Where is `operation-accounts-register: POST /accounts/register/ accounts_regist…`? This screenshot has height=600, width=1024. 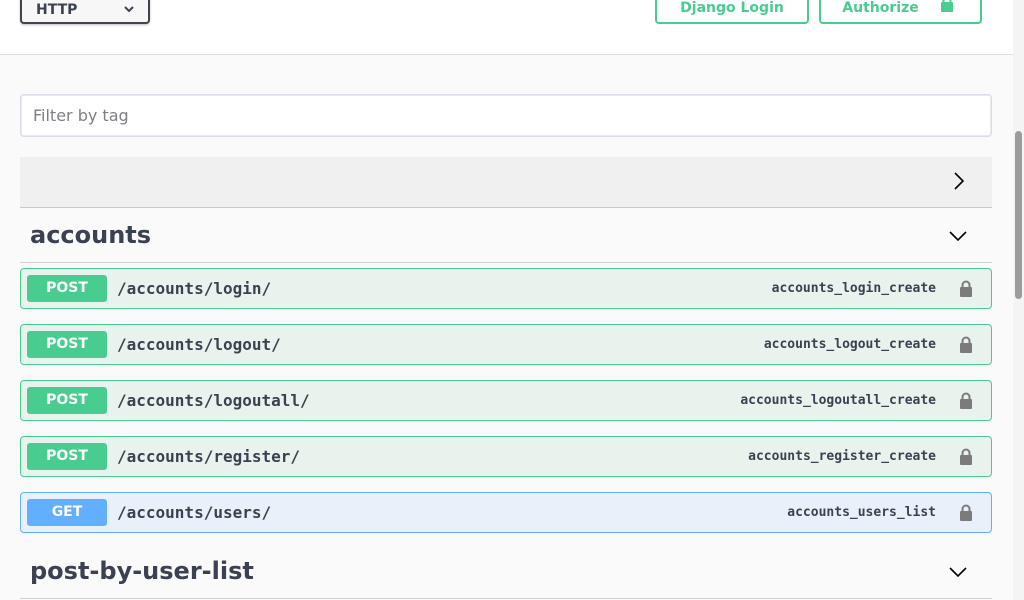
operation-accounts-register: POST /accounts/register/ accounts_regist… is located at coordinates (506, 456).